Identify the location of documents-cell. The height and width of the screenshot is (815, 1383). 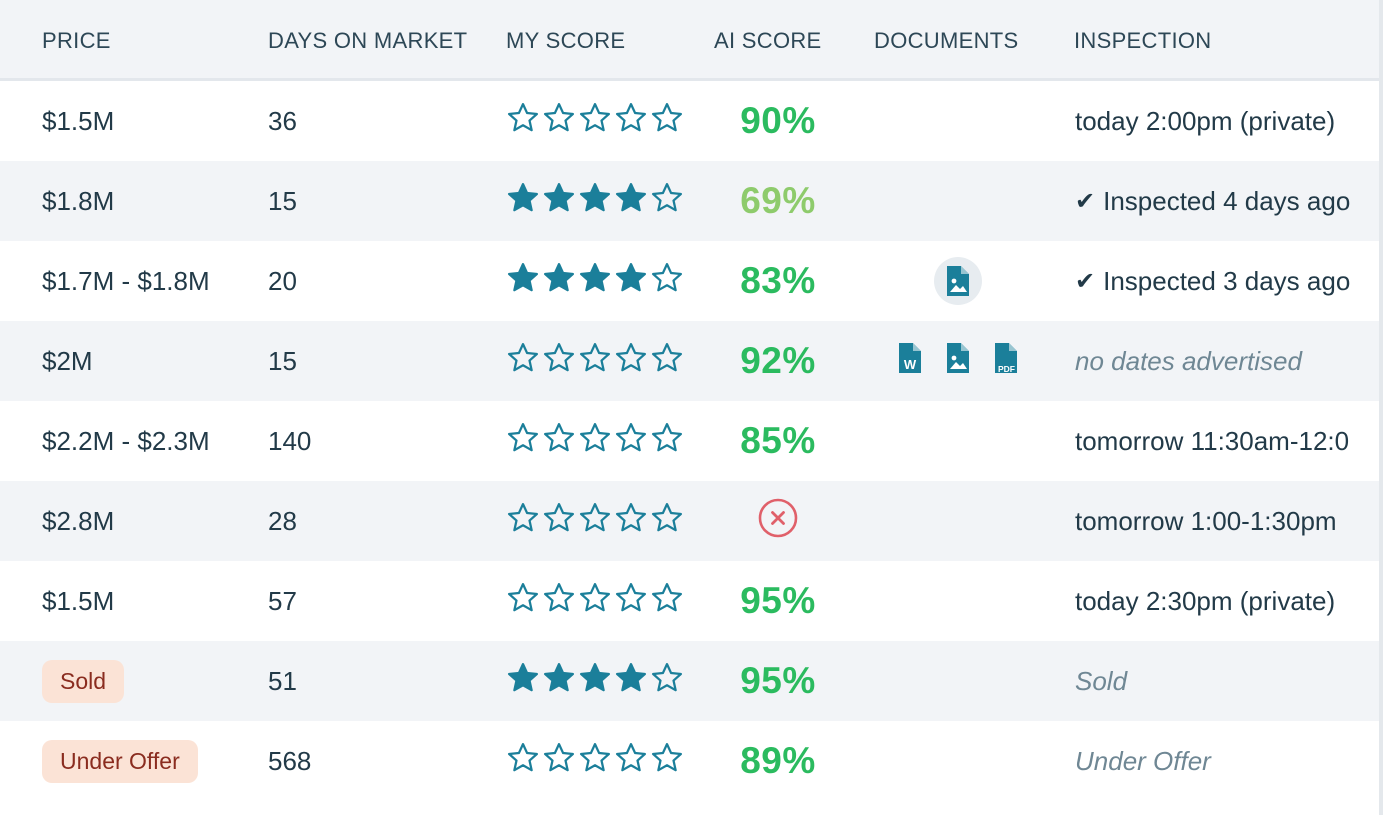
(958, 201).